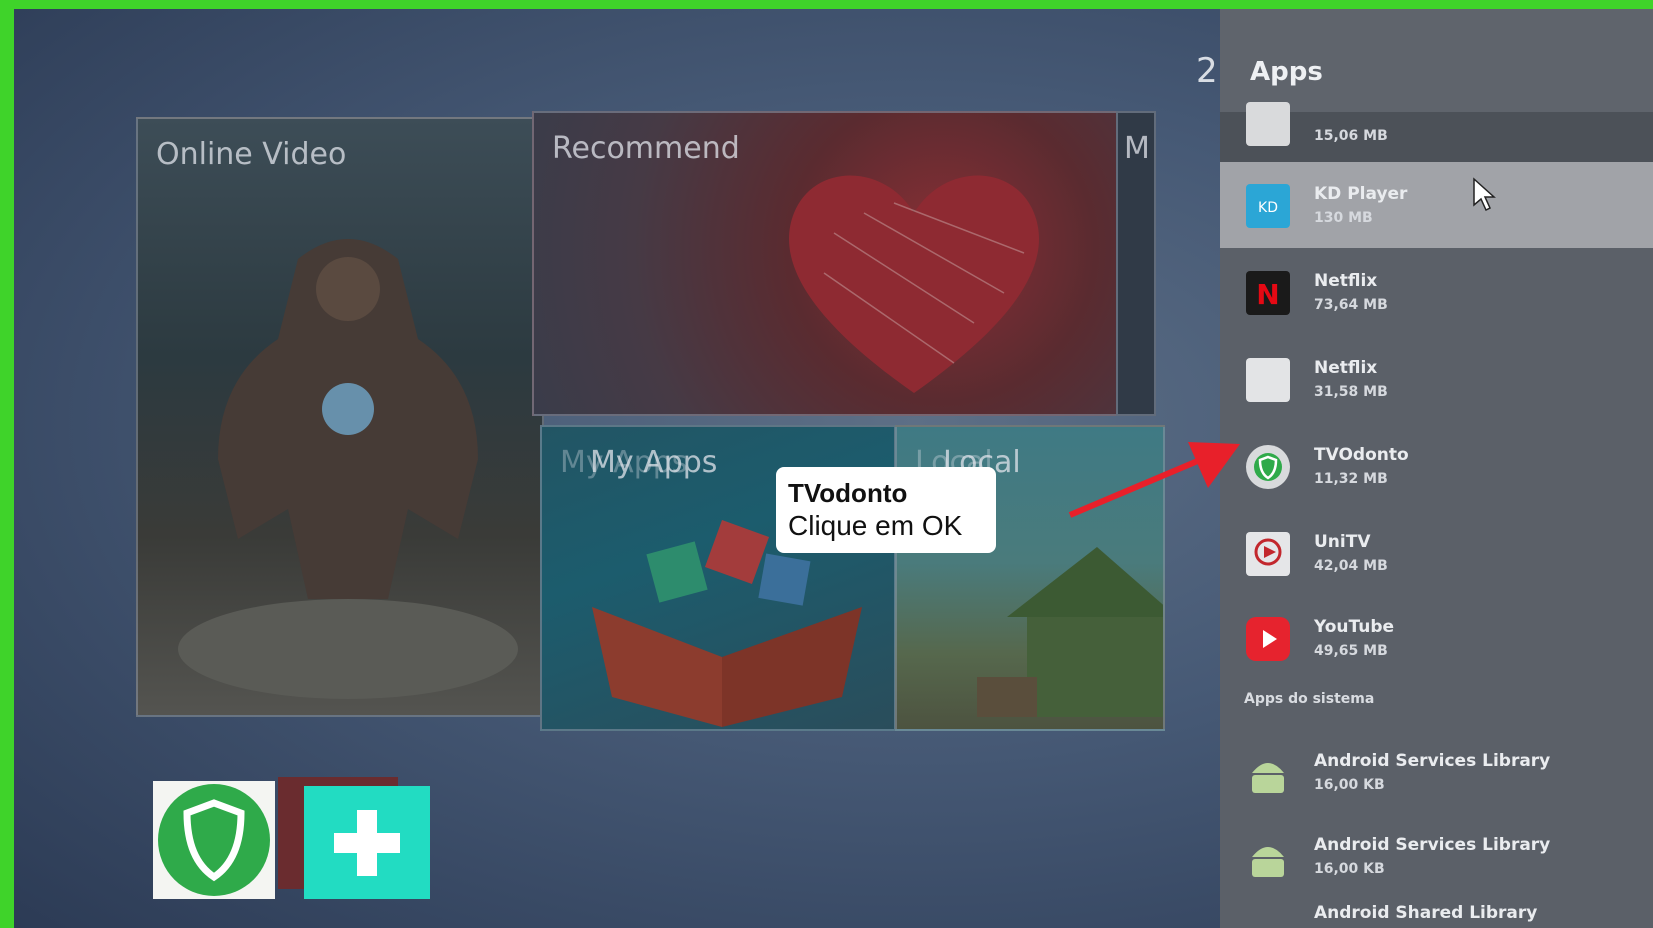 The image size is (1653, 928). What do you see at coordinates (1361, 194) in the screenshot?
I see `app-name: KD Player` at bounding box center [1361, 194].